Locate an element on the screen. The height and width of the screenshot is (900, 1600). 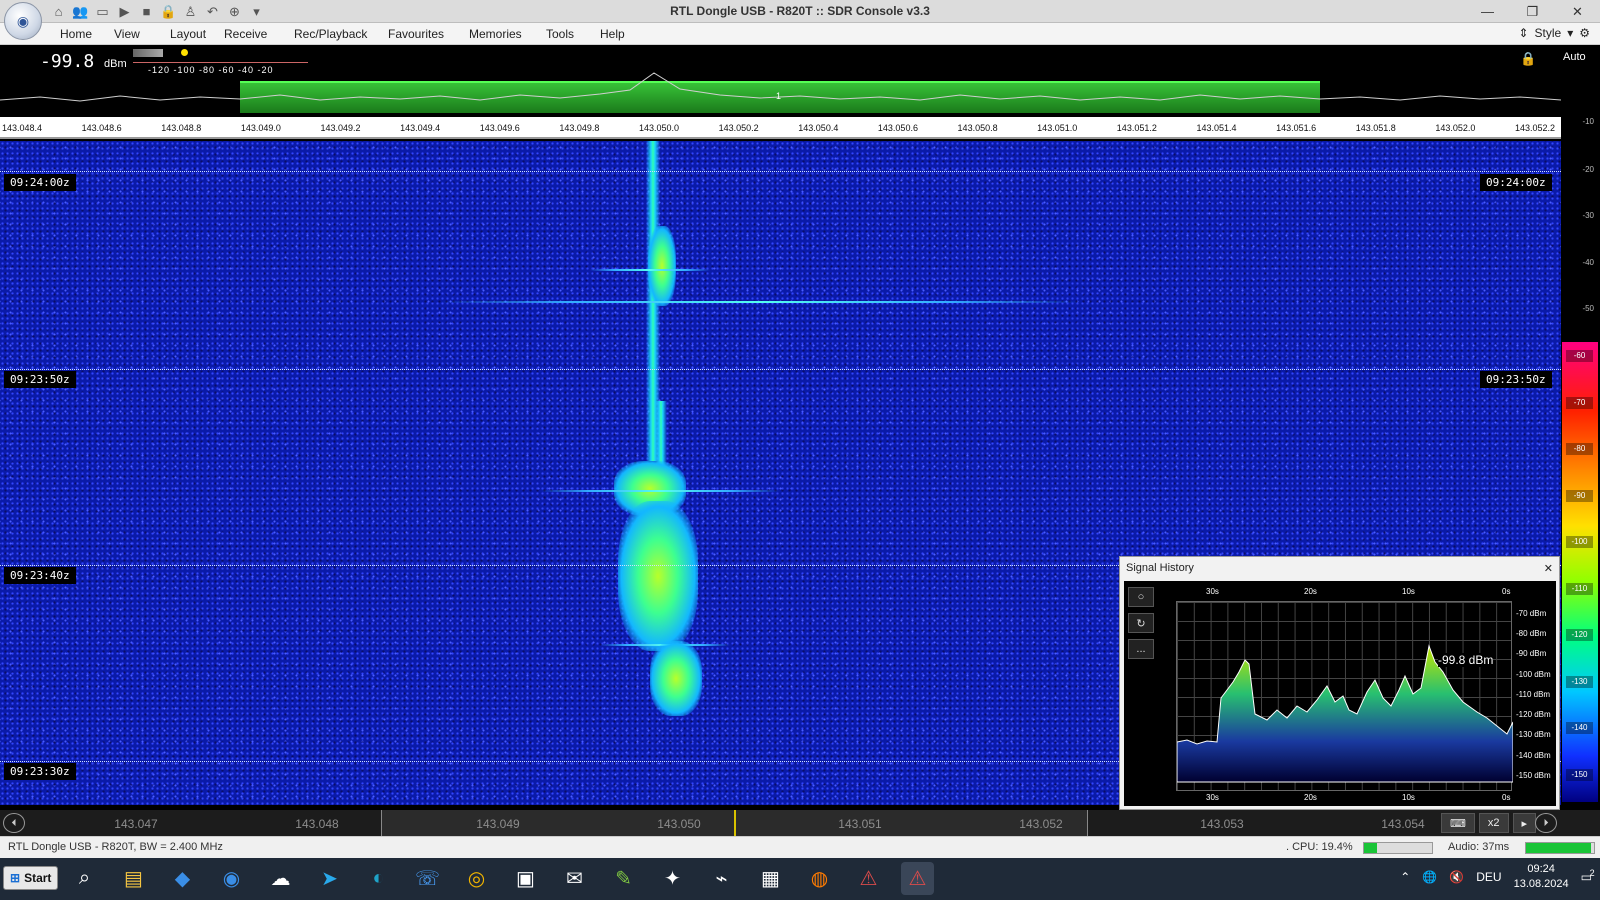
frequency-tick: 143.049.2 is located at coordinates (340, 128).